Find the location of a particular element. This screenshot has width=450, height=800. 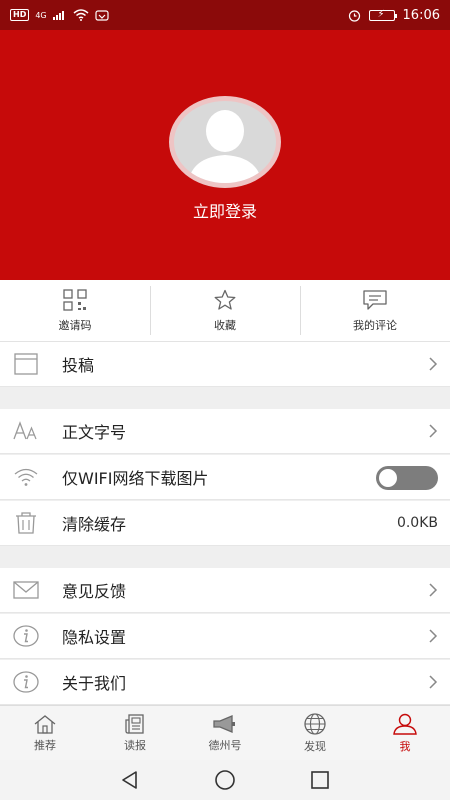

menu-item-font-size: 正文字号 is located at coordinates (225, 431).